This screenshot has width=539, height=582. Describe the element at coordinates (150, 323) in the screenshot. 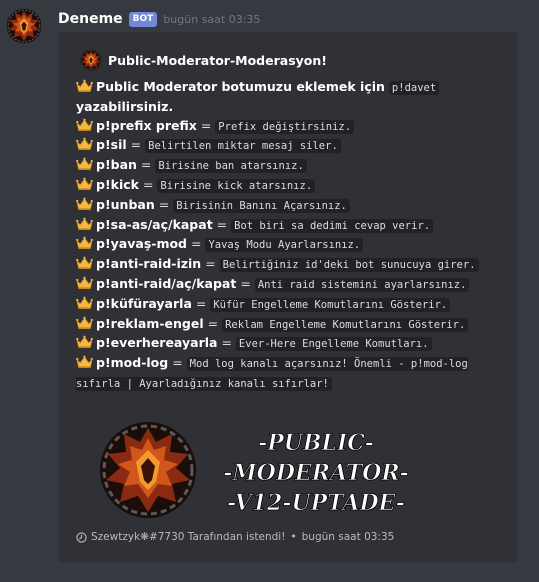

I see `command-name: p!reklam-engel` at that location.